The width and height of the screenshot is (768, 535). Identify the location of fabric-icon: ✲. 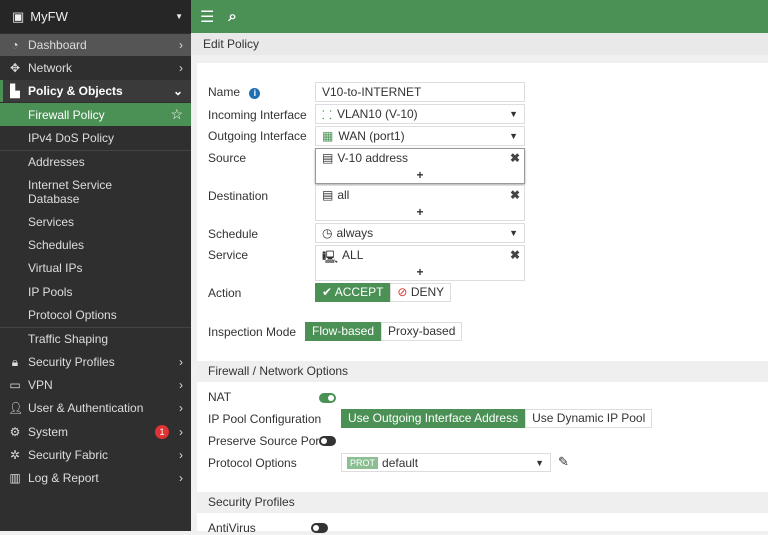
(15, 455).